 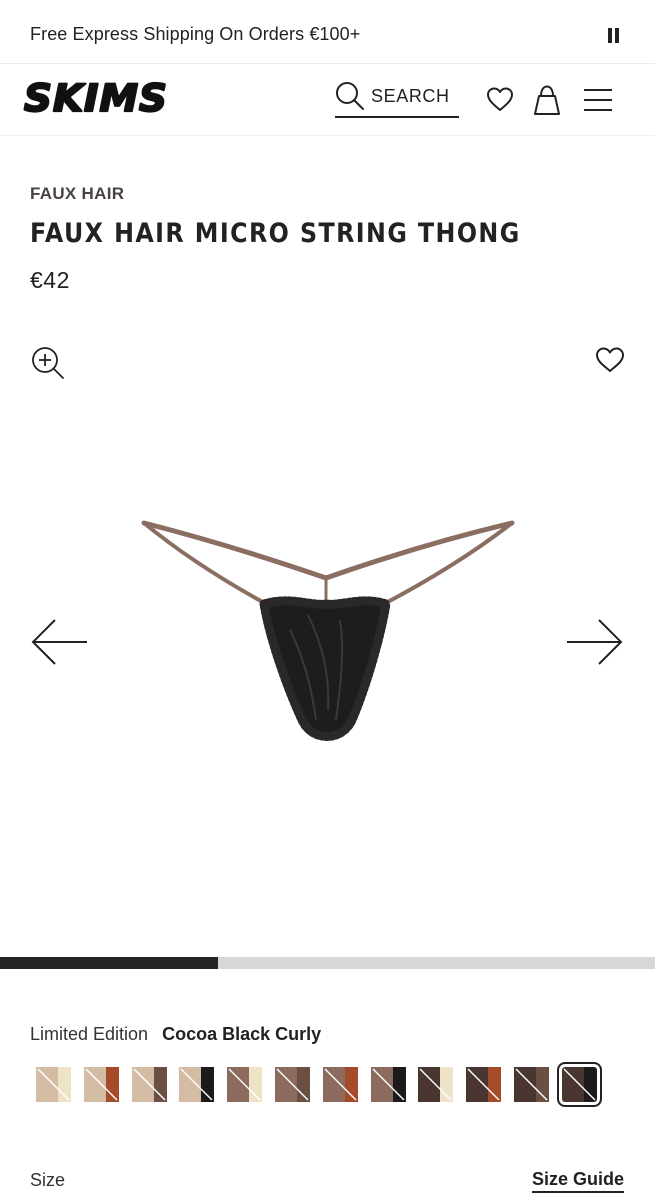 I want to click on product-image, so click(x=328, y=637).